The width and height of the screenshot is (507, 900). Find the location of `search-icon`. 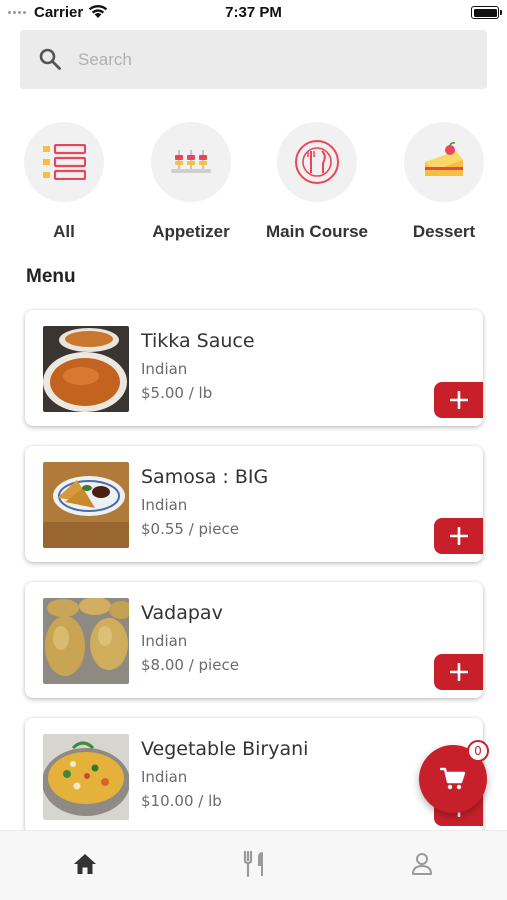

search-icon is located at coordinates (50, 59).